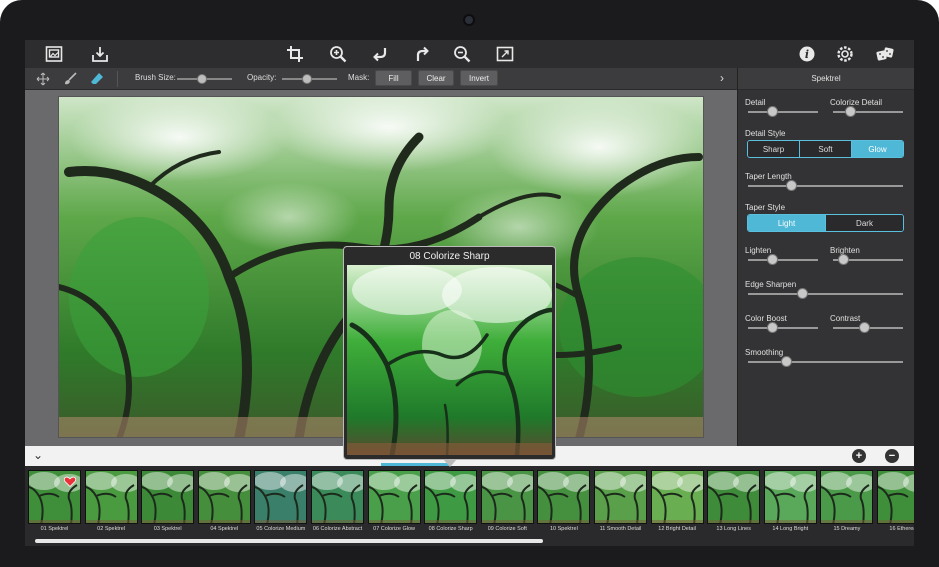 The width and height of the screenshot is (939, 567). Describe the element at coordinates (787, 361) in the screenshot. I see `smoothing-knob` at that location.